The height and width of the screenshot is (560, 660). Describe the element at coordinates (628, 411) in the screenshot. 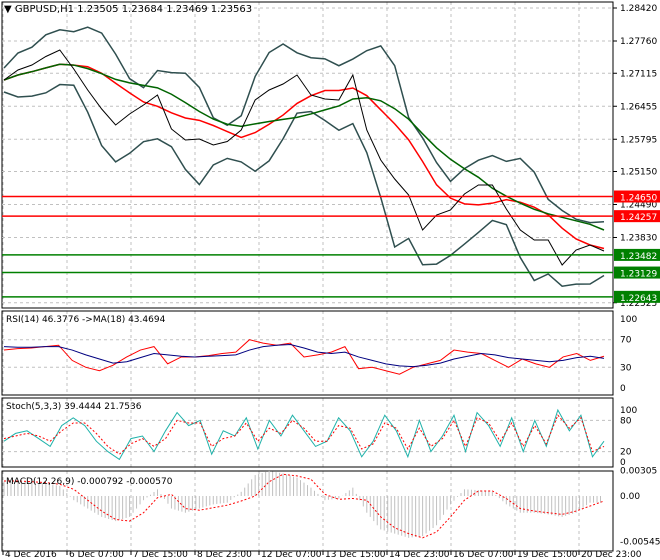

I see `stoch-axis-label: 100` at that location.